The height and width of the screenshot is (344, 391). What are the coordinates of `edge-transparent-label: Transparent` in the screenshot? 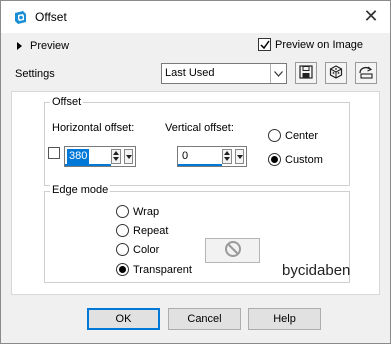 It's located at (162, 269).